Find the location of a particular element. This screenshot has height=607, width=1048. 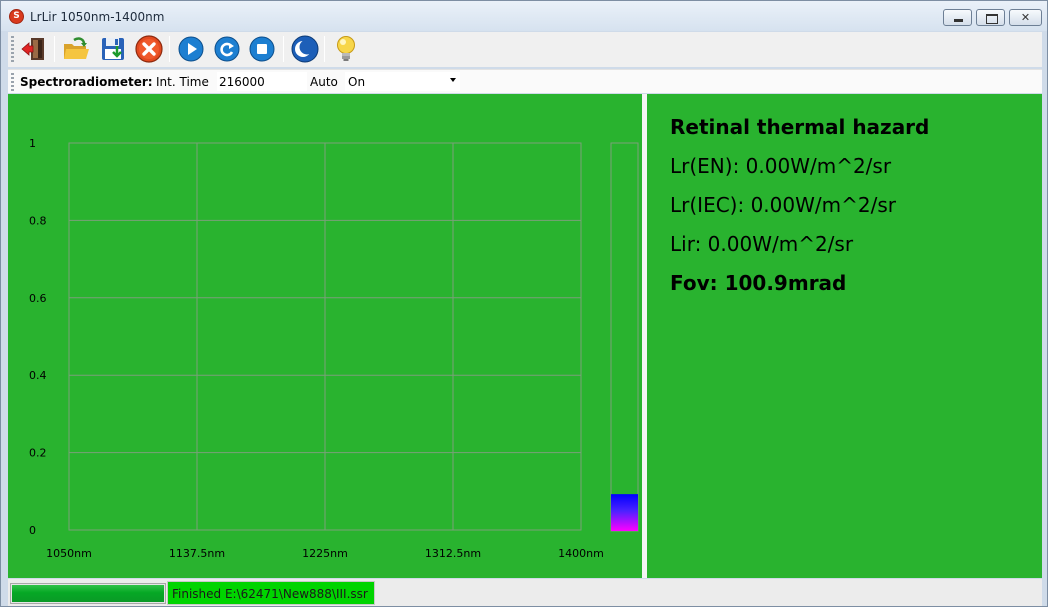

x-tick-label: 1050nm is located at coordinates (69, 553).